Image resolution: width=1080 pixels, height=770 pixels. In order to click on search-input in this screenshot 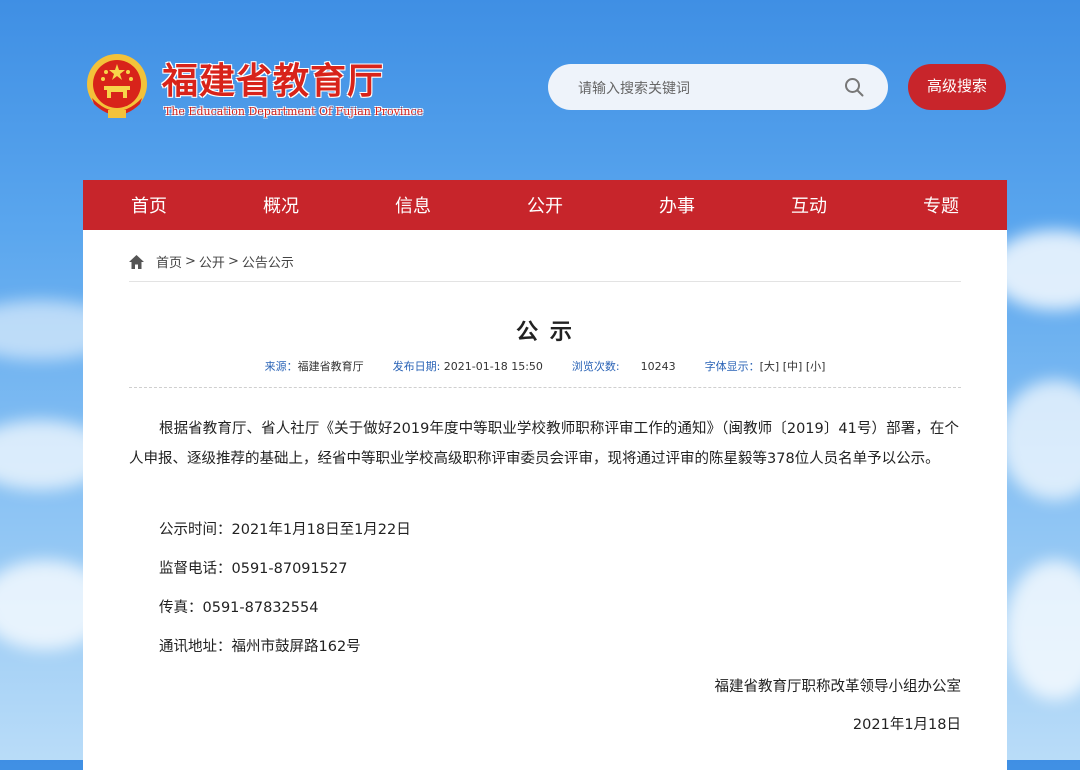, I will do `click(708, 88)`.